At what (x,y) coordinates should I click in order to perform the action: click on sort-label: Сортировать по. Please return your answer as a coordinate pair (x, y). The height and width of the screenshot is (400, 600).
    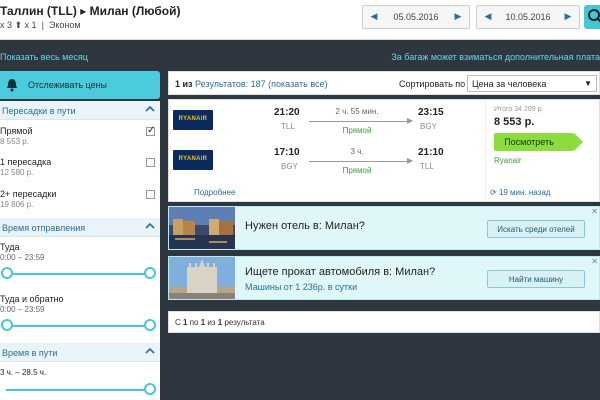
    Looking at the image, I should click on (432, 84).